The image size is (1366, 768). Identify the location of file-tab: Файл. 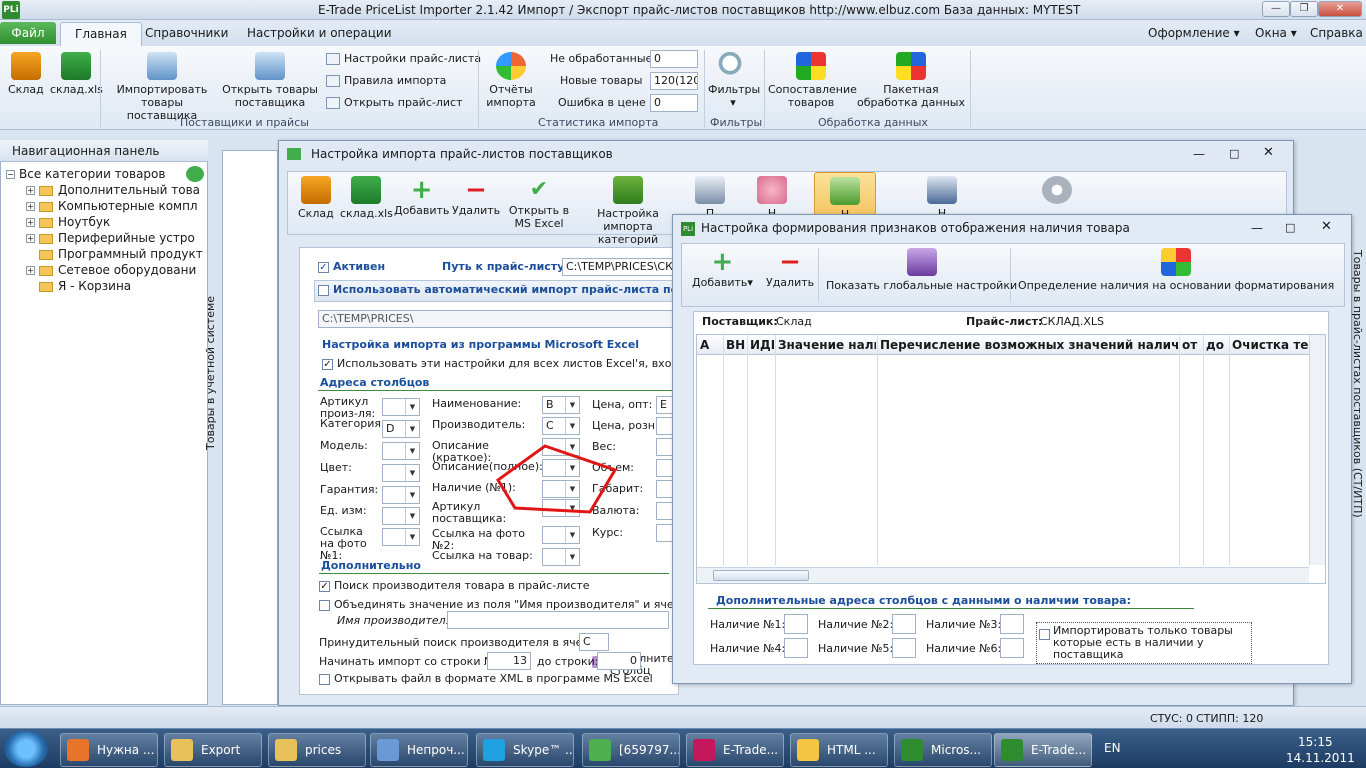
(28, 33).